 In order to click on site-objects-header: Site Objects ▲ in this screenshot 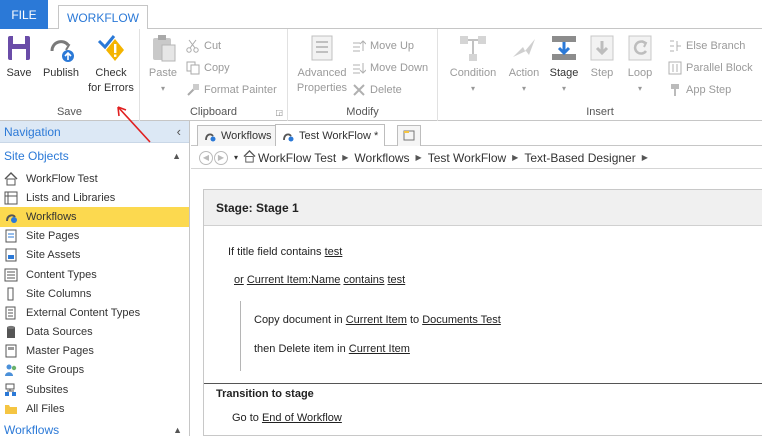, I will do `click(94, 156)`.